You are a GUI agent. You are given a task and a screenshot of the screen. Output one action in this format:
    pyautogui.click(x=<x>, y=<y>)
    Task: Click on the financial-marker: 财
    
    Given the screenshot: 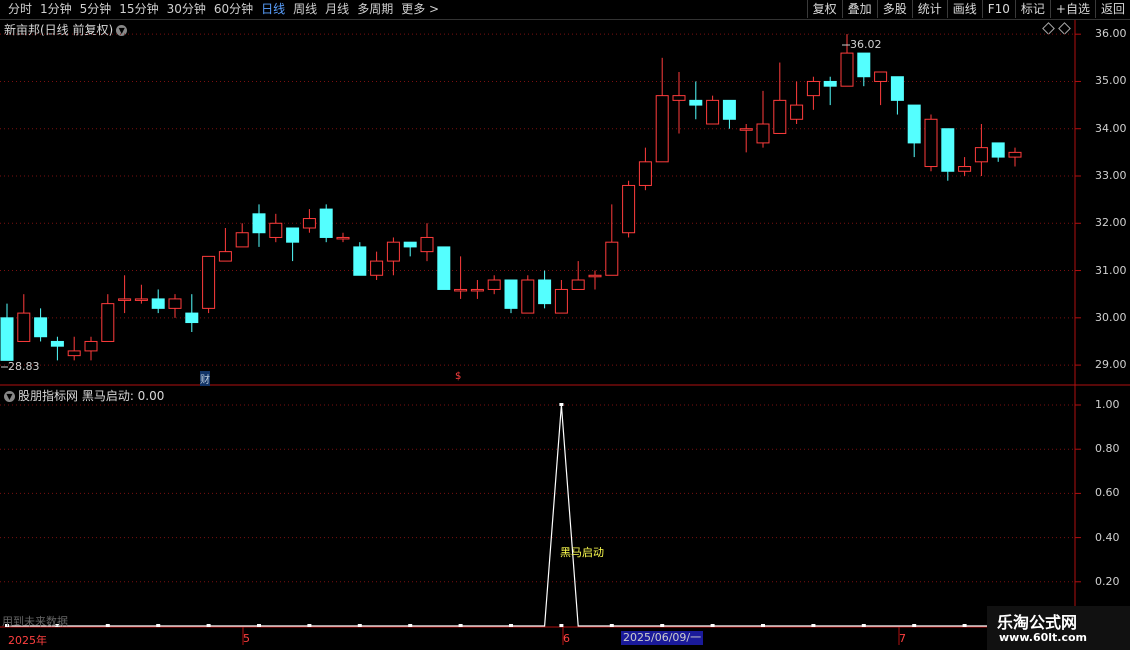 What is the action you would take?
    pyautogui.click(x=205, y=378)
    